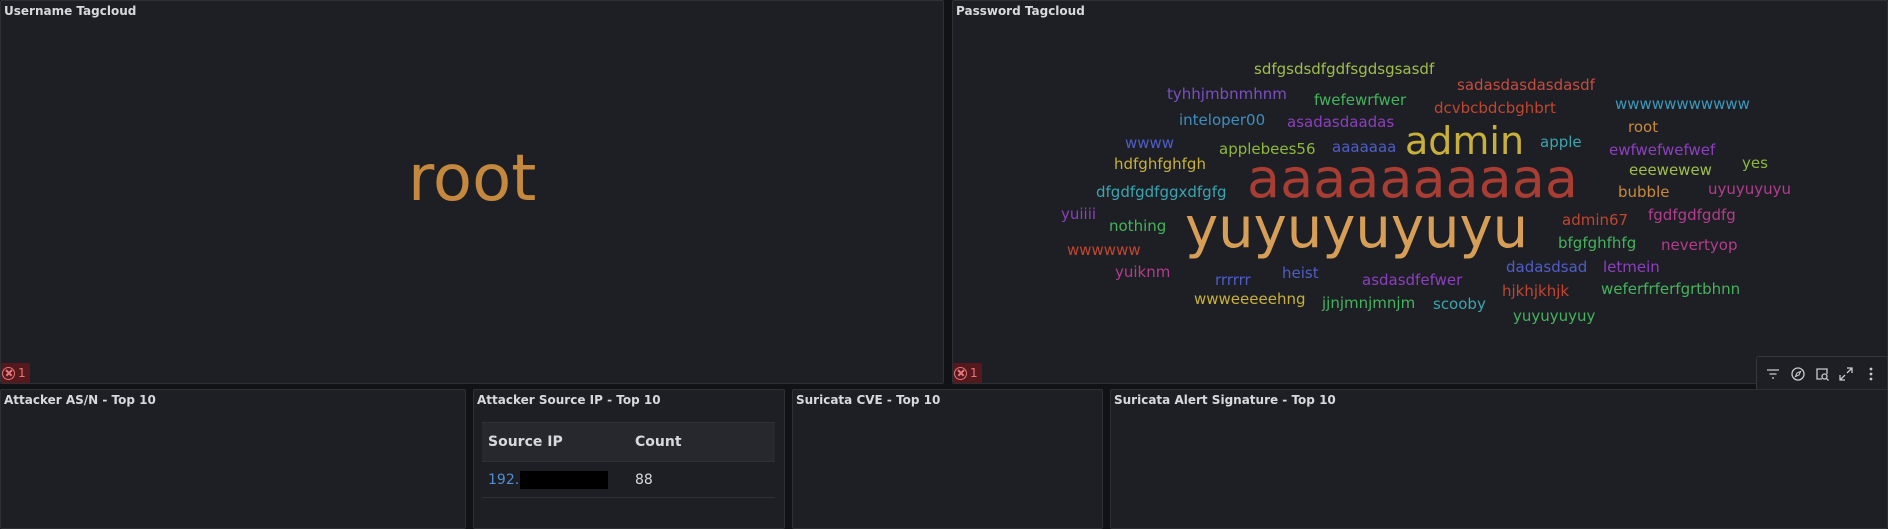 The width and height of the screenshot is (1888, 529). What do you see at coordinates (1356, 229) in the screenshot?
I see `tag-word: yuyuyuyuyu` at bounding box center [1356, 229].